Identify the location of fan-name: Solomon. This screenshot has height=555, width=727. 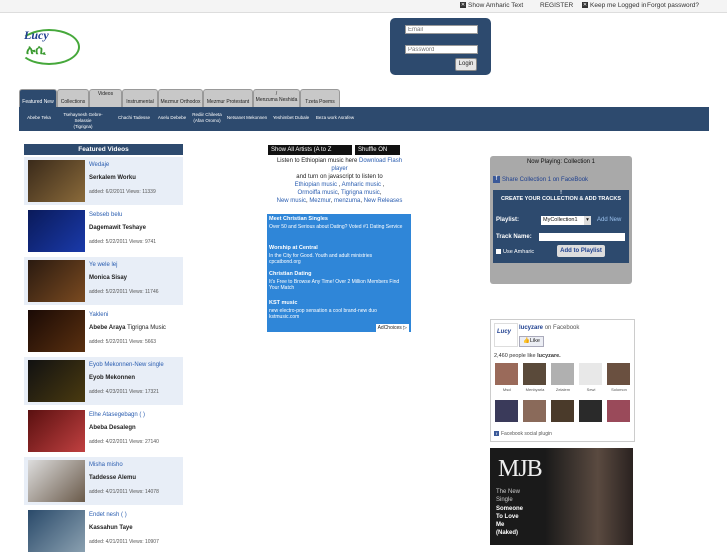
(619, 389).